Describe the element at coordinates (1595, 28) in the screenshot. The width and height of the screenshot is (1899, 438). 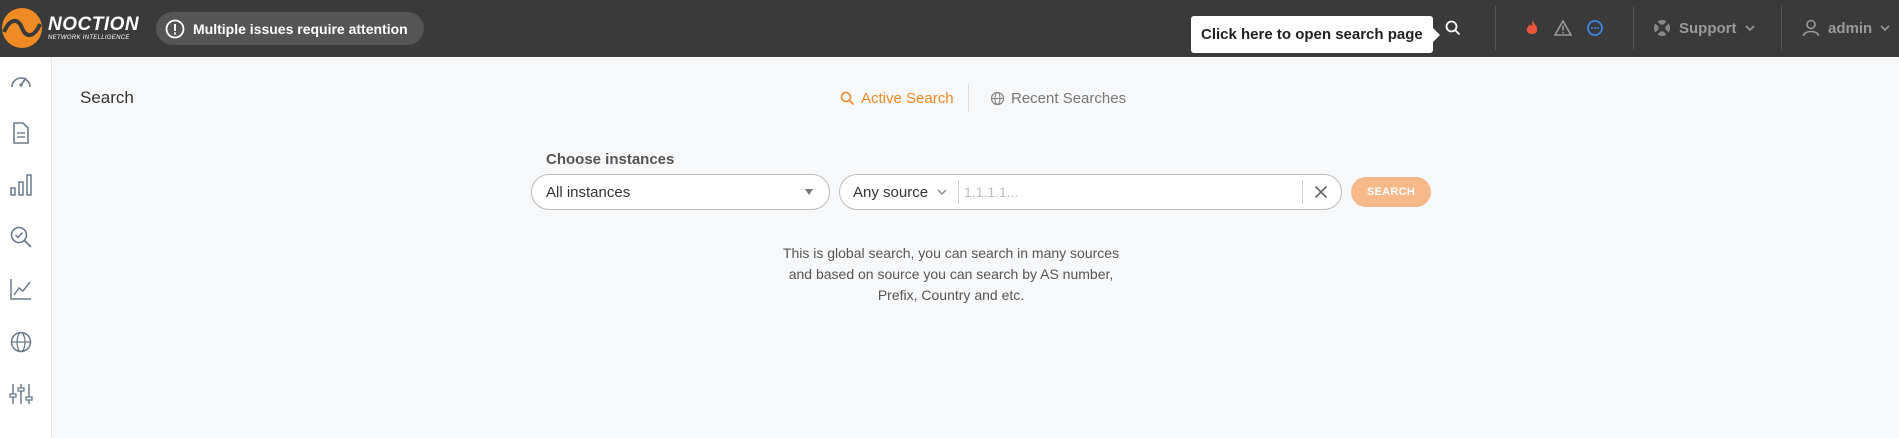
I see `chat-bubble-icon` at that location.